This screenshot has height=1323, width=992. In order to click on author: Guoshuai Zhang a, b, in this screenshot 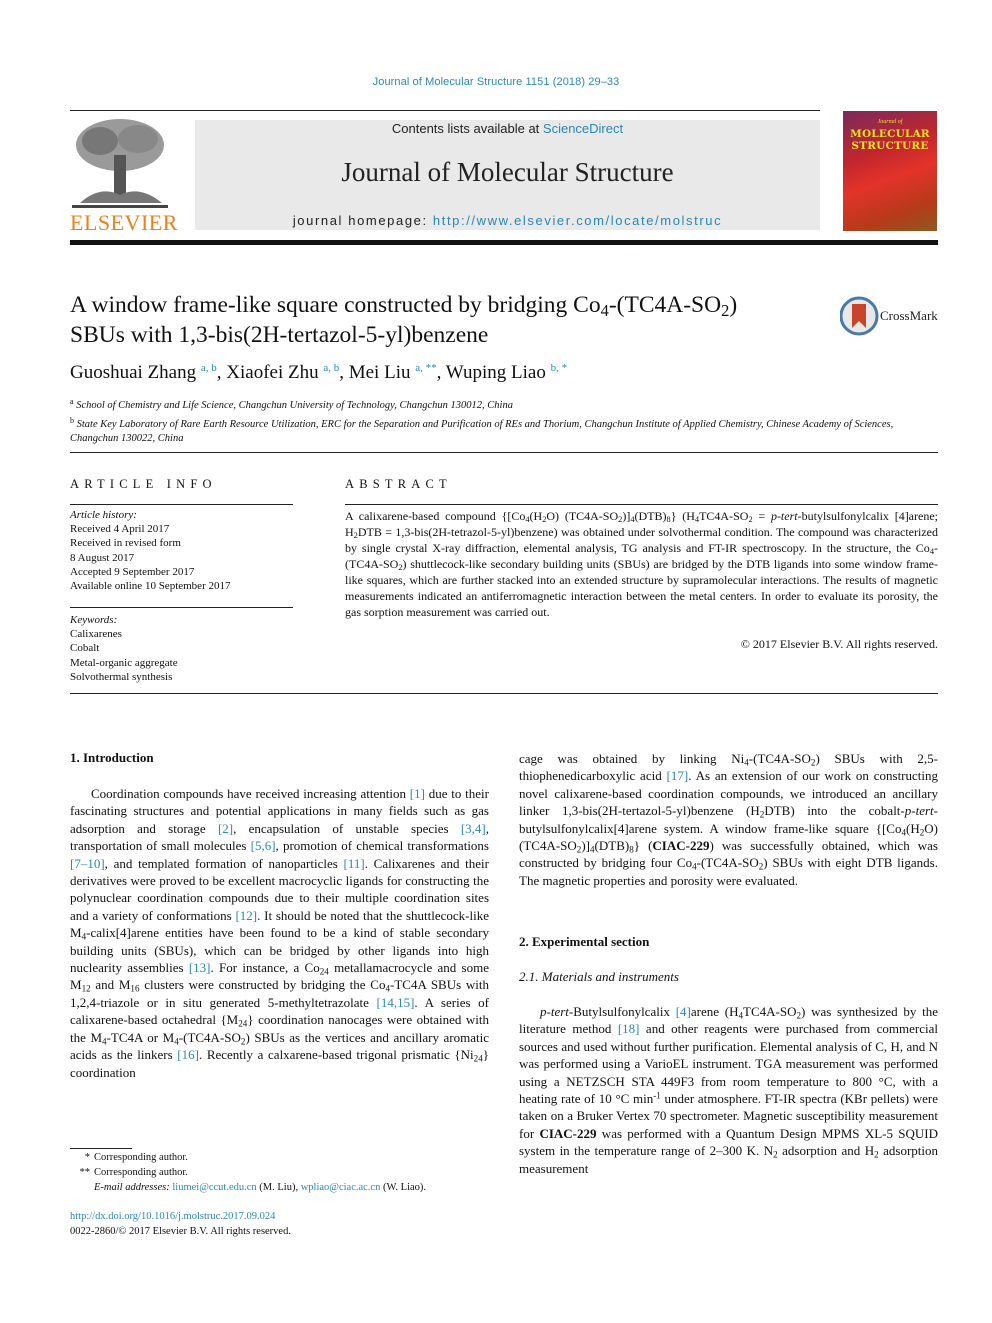, I will do `click(148, 372)`.